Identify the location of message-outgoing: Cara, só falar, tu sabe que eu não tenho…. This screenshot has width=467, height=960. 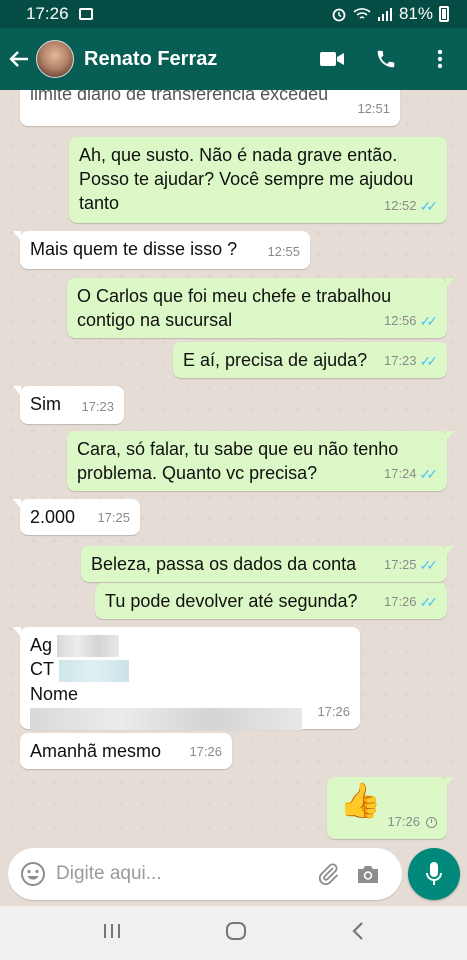
(260, 461).